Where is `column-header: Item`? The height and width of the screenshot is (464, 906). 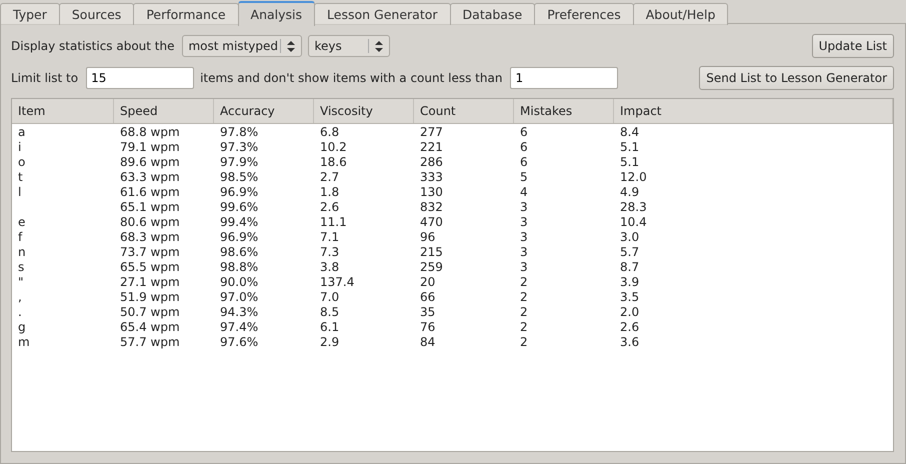 column-header: Item is located at coordinates (63, 111).